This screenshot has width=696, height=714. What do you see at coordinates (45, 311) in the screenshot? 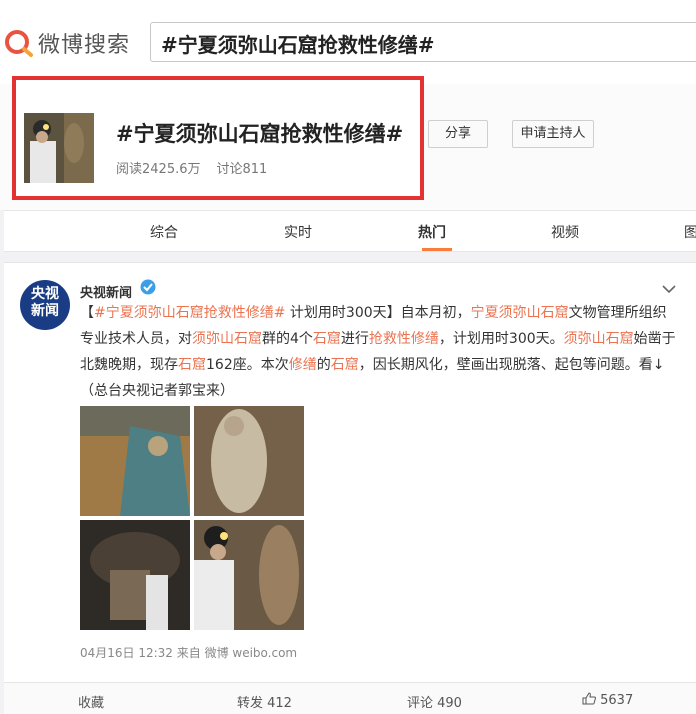
I see `avatar-text-line2: 新闻` at bounding box center [45, 311].